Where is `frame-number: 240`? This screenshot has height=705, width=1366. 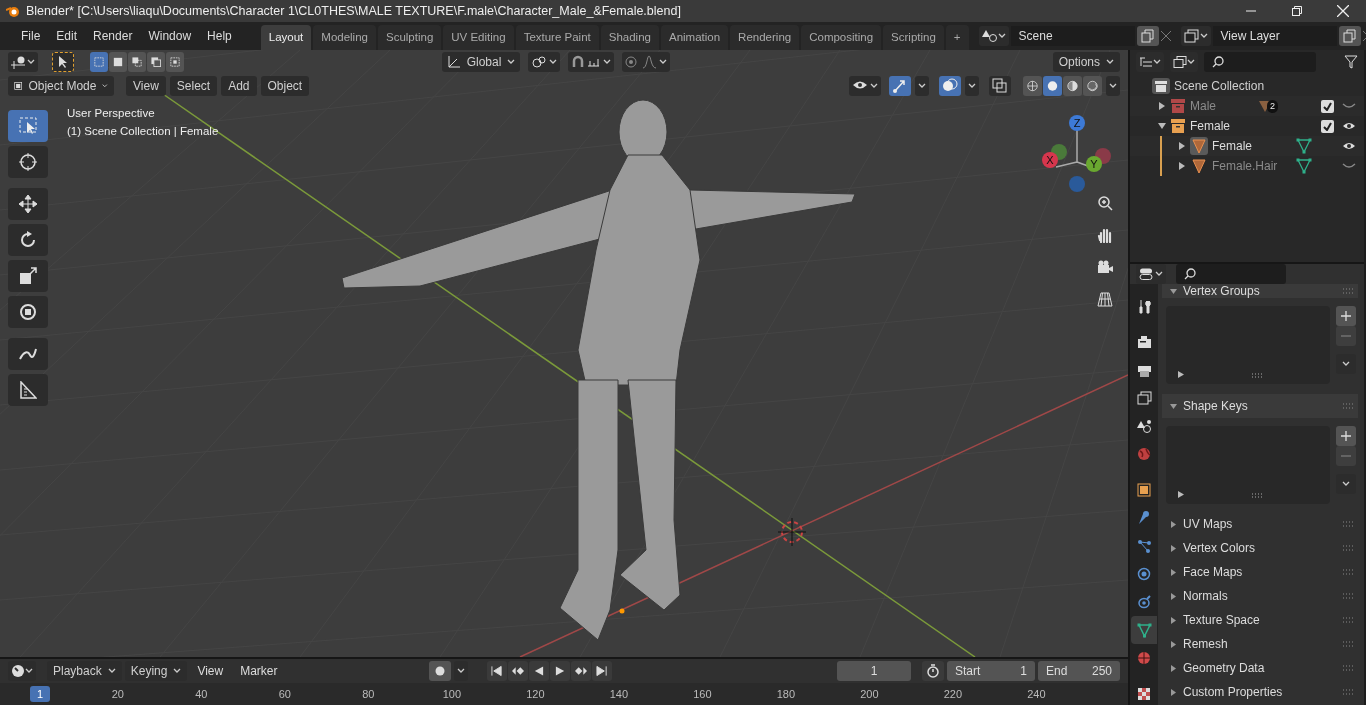
frame-number: 240 is located at coordinates (1036, 694).